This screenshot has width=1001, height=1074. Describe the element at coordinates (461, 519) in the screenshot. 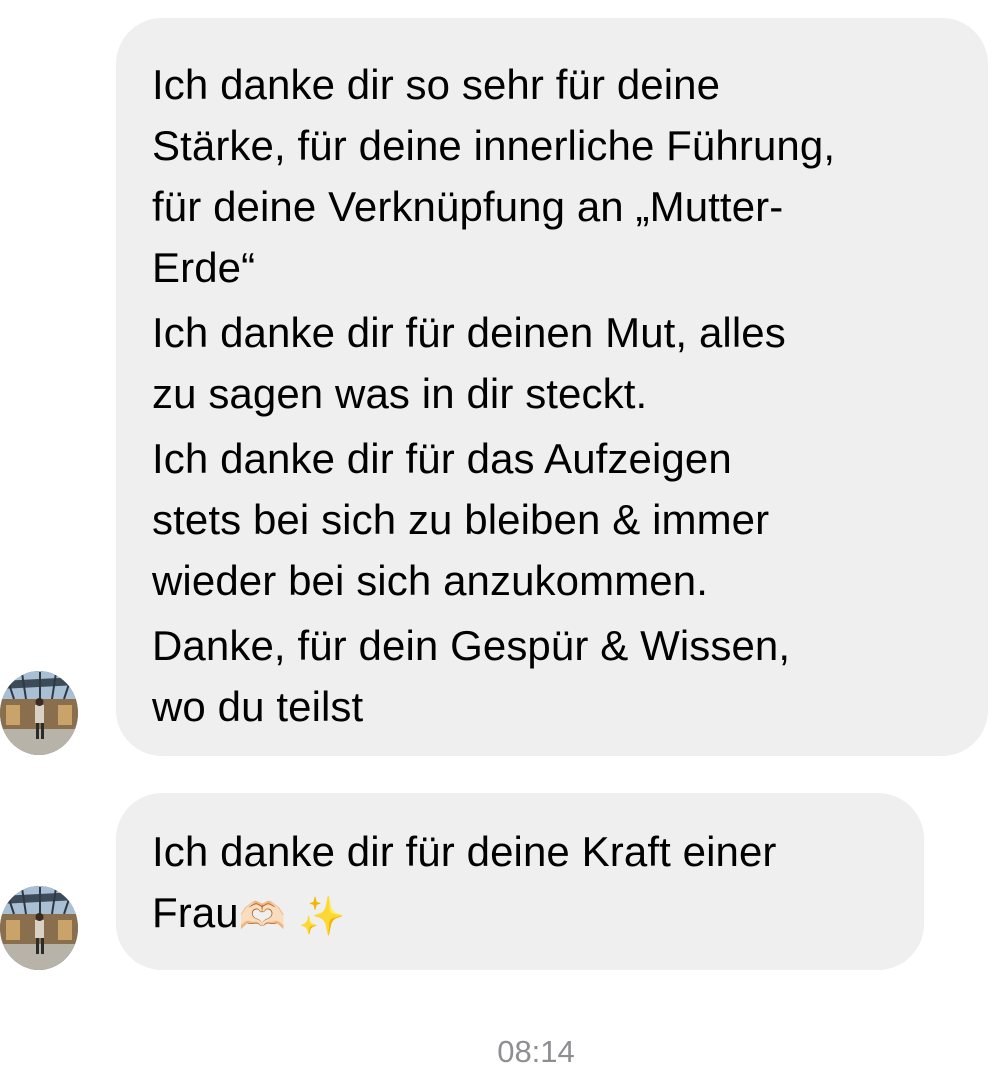

I see `message-line: stets bei sich zu bleiben & immer` at that location.